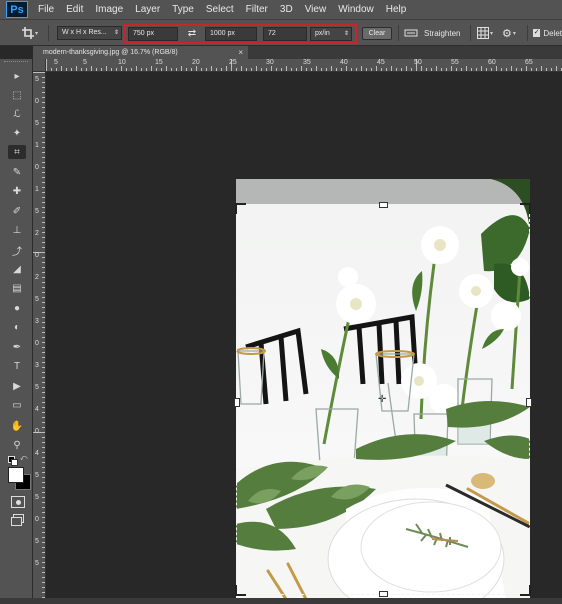 The height and width of the screenshot is (604, 562). What do you see at coordinates (39, 65) in the screenshot?
I see `ruler-origin` at bounding box center [39, 65].